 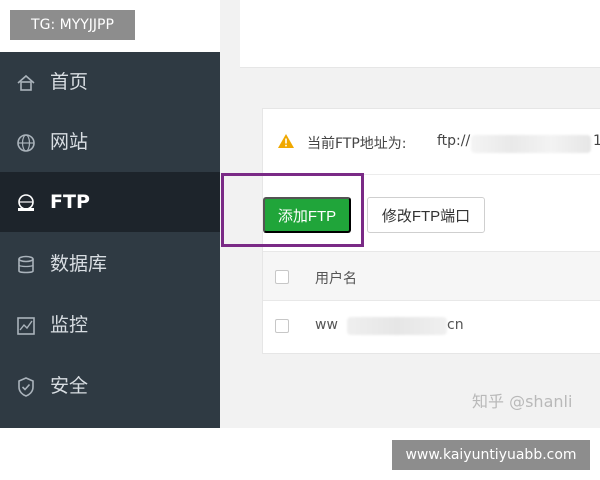 What do you see at coordinates (110, 386) in the screenshot?
I see `sidebar-item-security: 安全` at bounding box center [110, 386].